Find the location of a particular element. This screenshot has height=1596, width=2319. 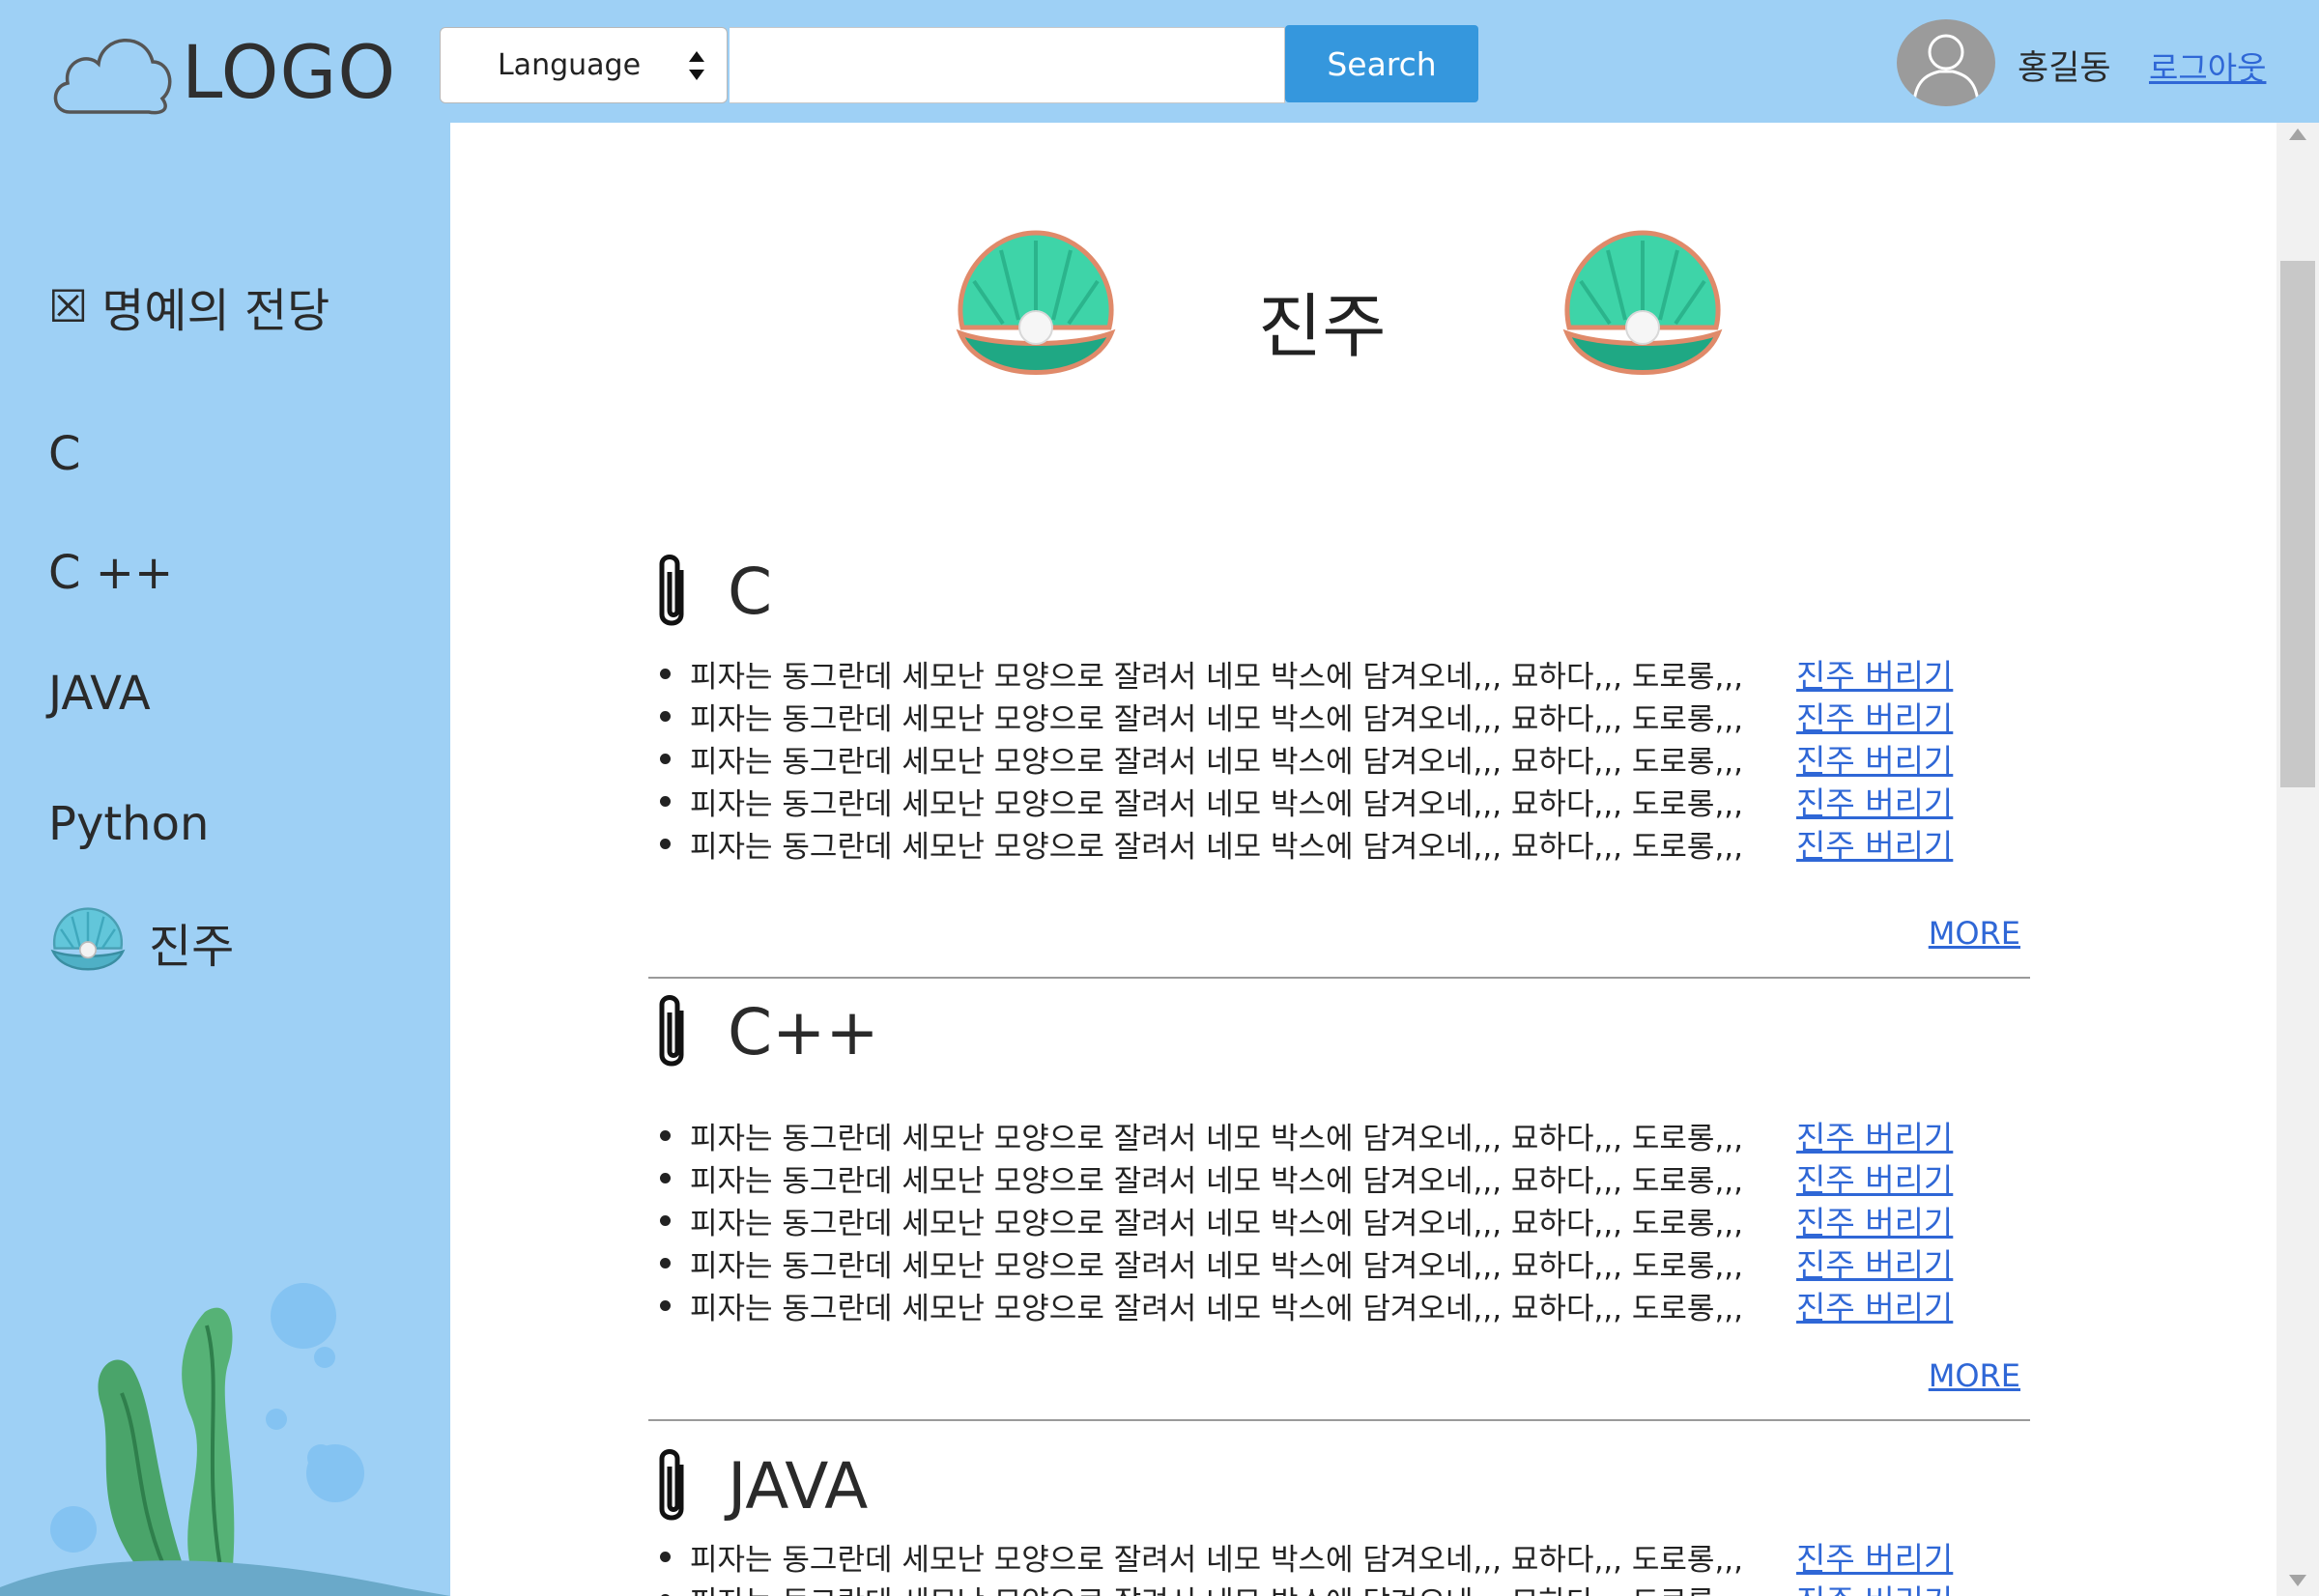

sidebar-item-java: JAVA is located at coordinates (100, 694).